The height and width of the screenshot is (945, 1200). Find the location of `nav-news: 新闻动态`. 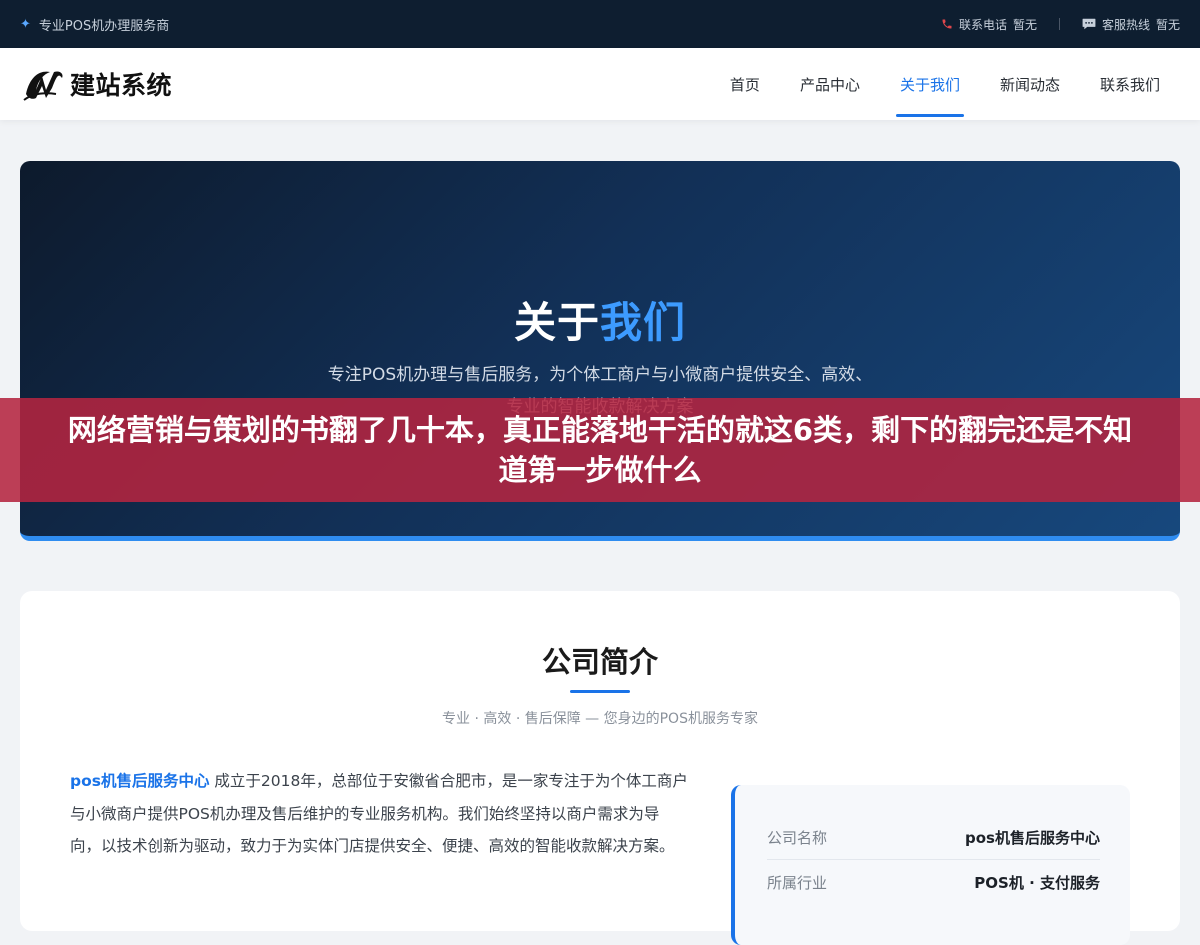

nav-news: 新闻动态 is located at coordinates (1030, 84).